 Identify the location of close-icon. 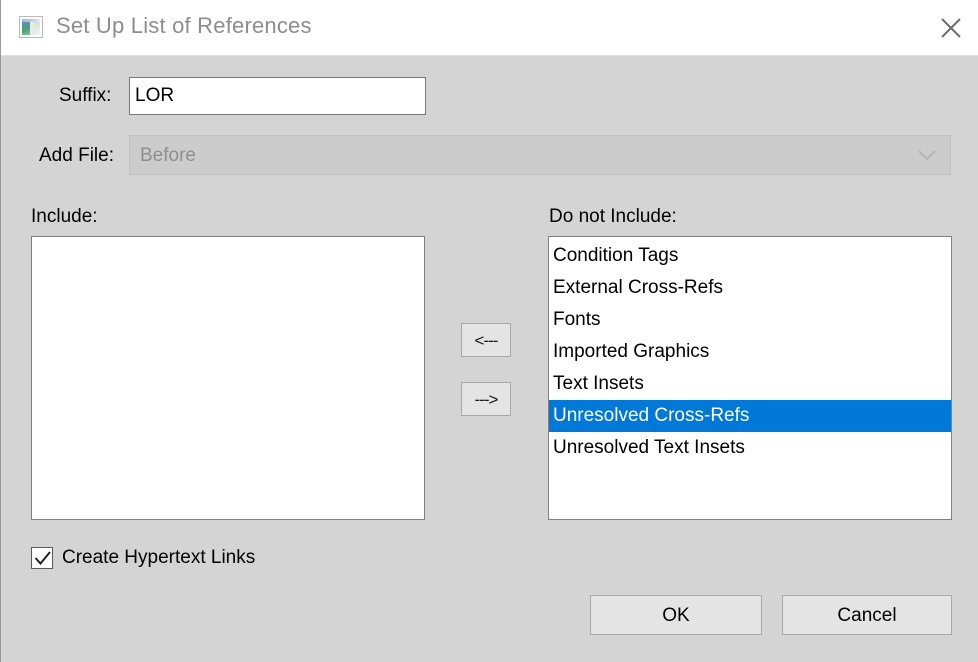
(950, 27).